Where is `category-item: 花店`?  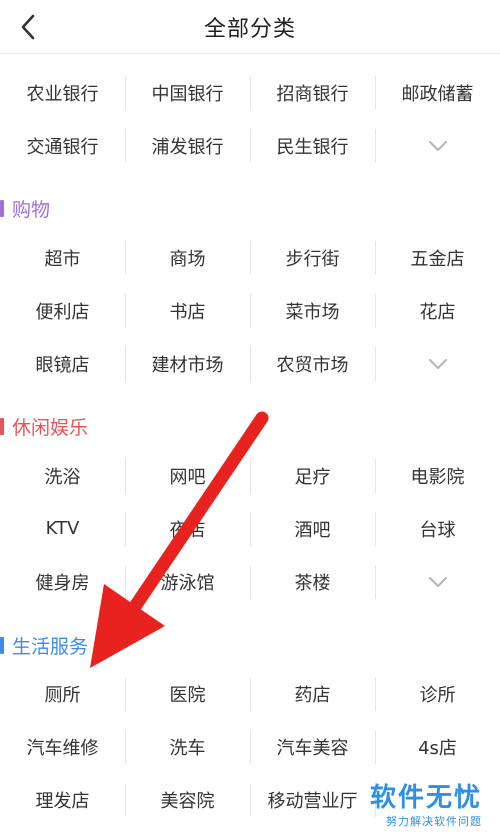 category-item: 花店 is located at coordinates (437, 310).